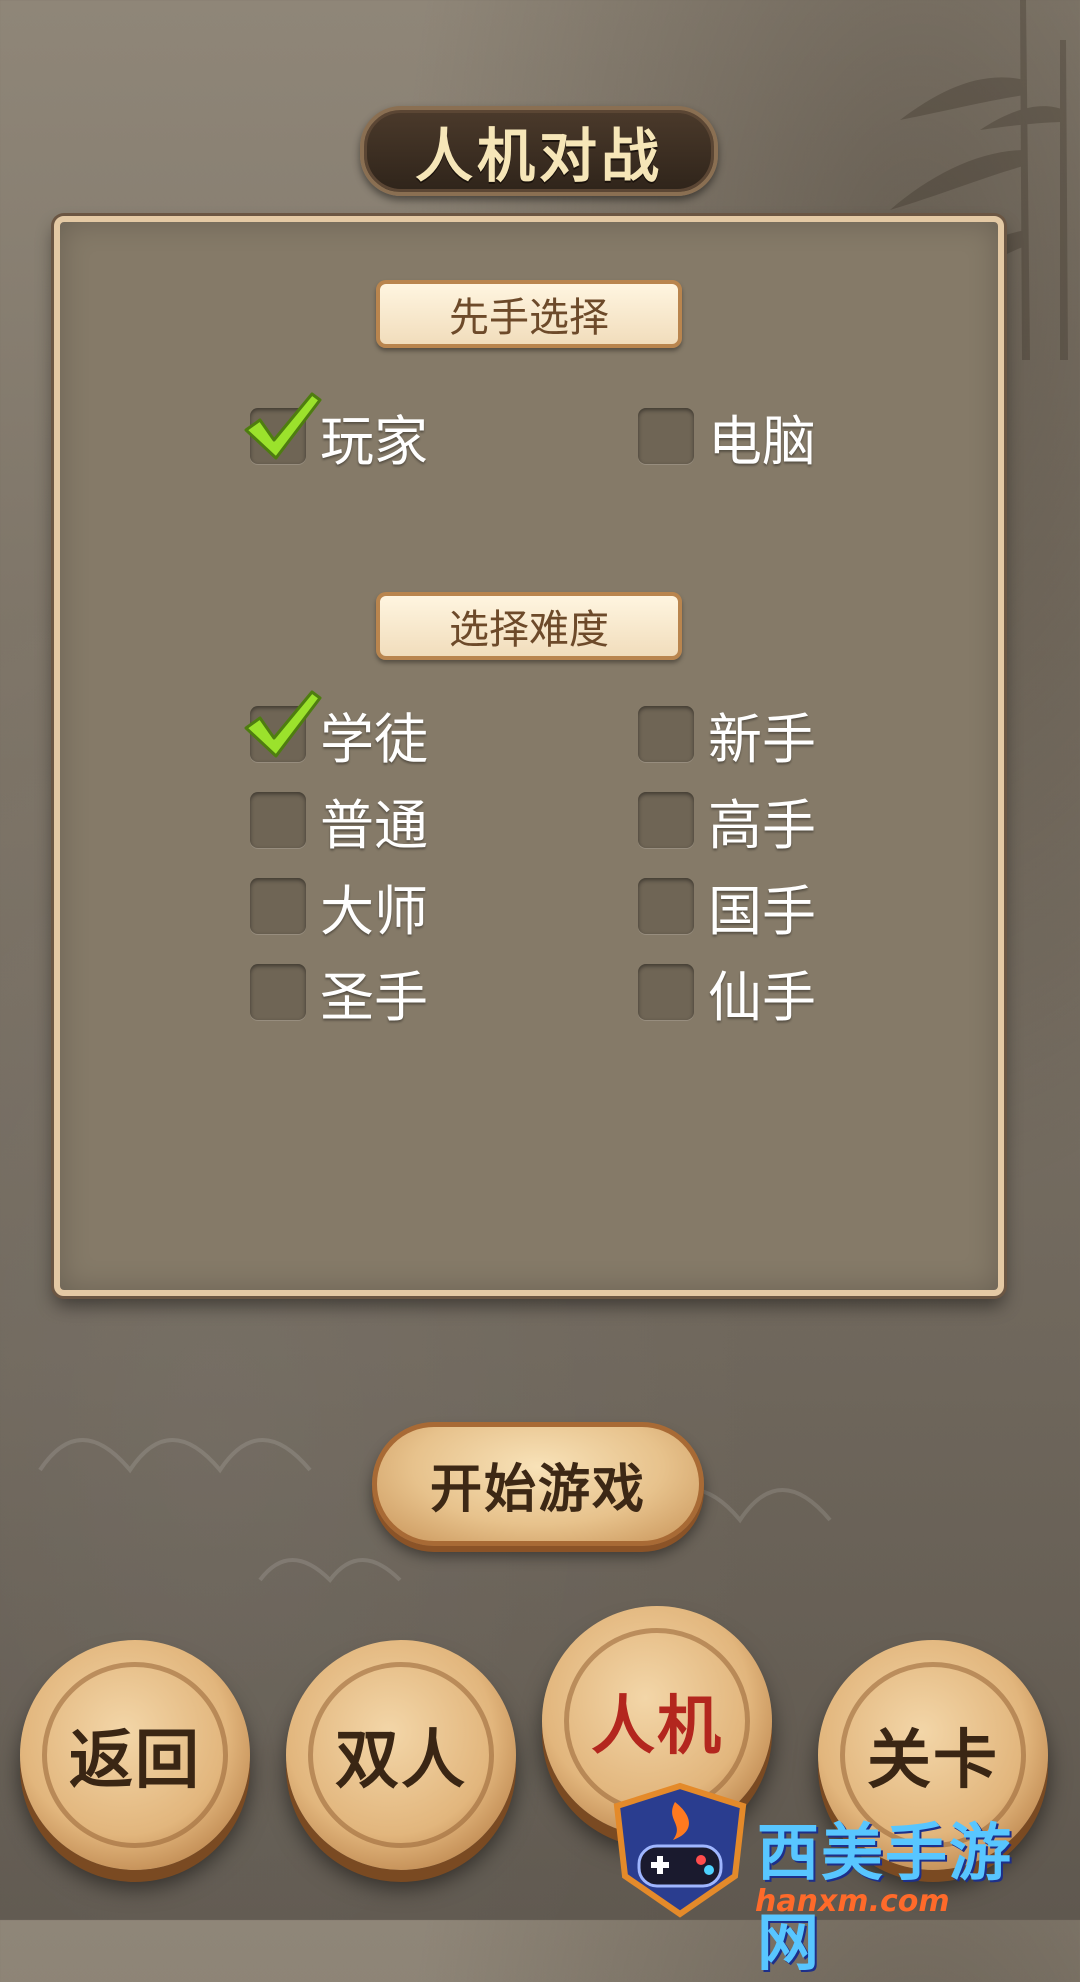 The height and width of the screenshot is (1982, 1080). Describe the element at coordinates (762, 997) in the screenshot. I see `difficulty-label: 仙手` at that location.